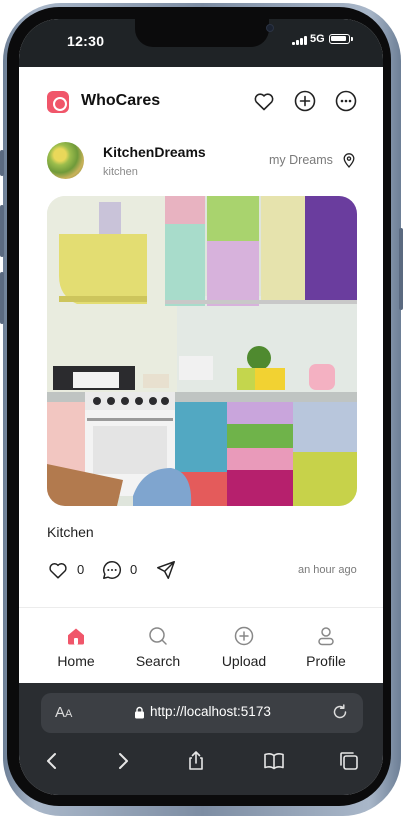 The image size is (403, 819). What do you see at coordinates (139, 712) in the screenshot?
I see `lock-icon` at bounding box center [139, 712].